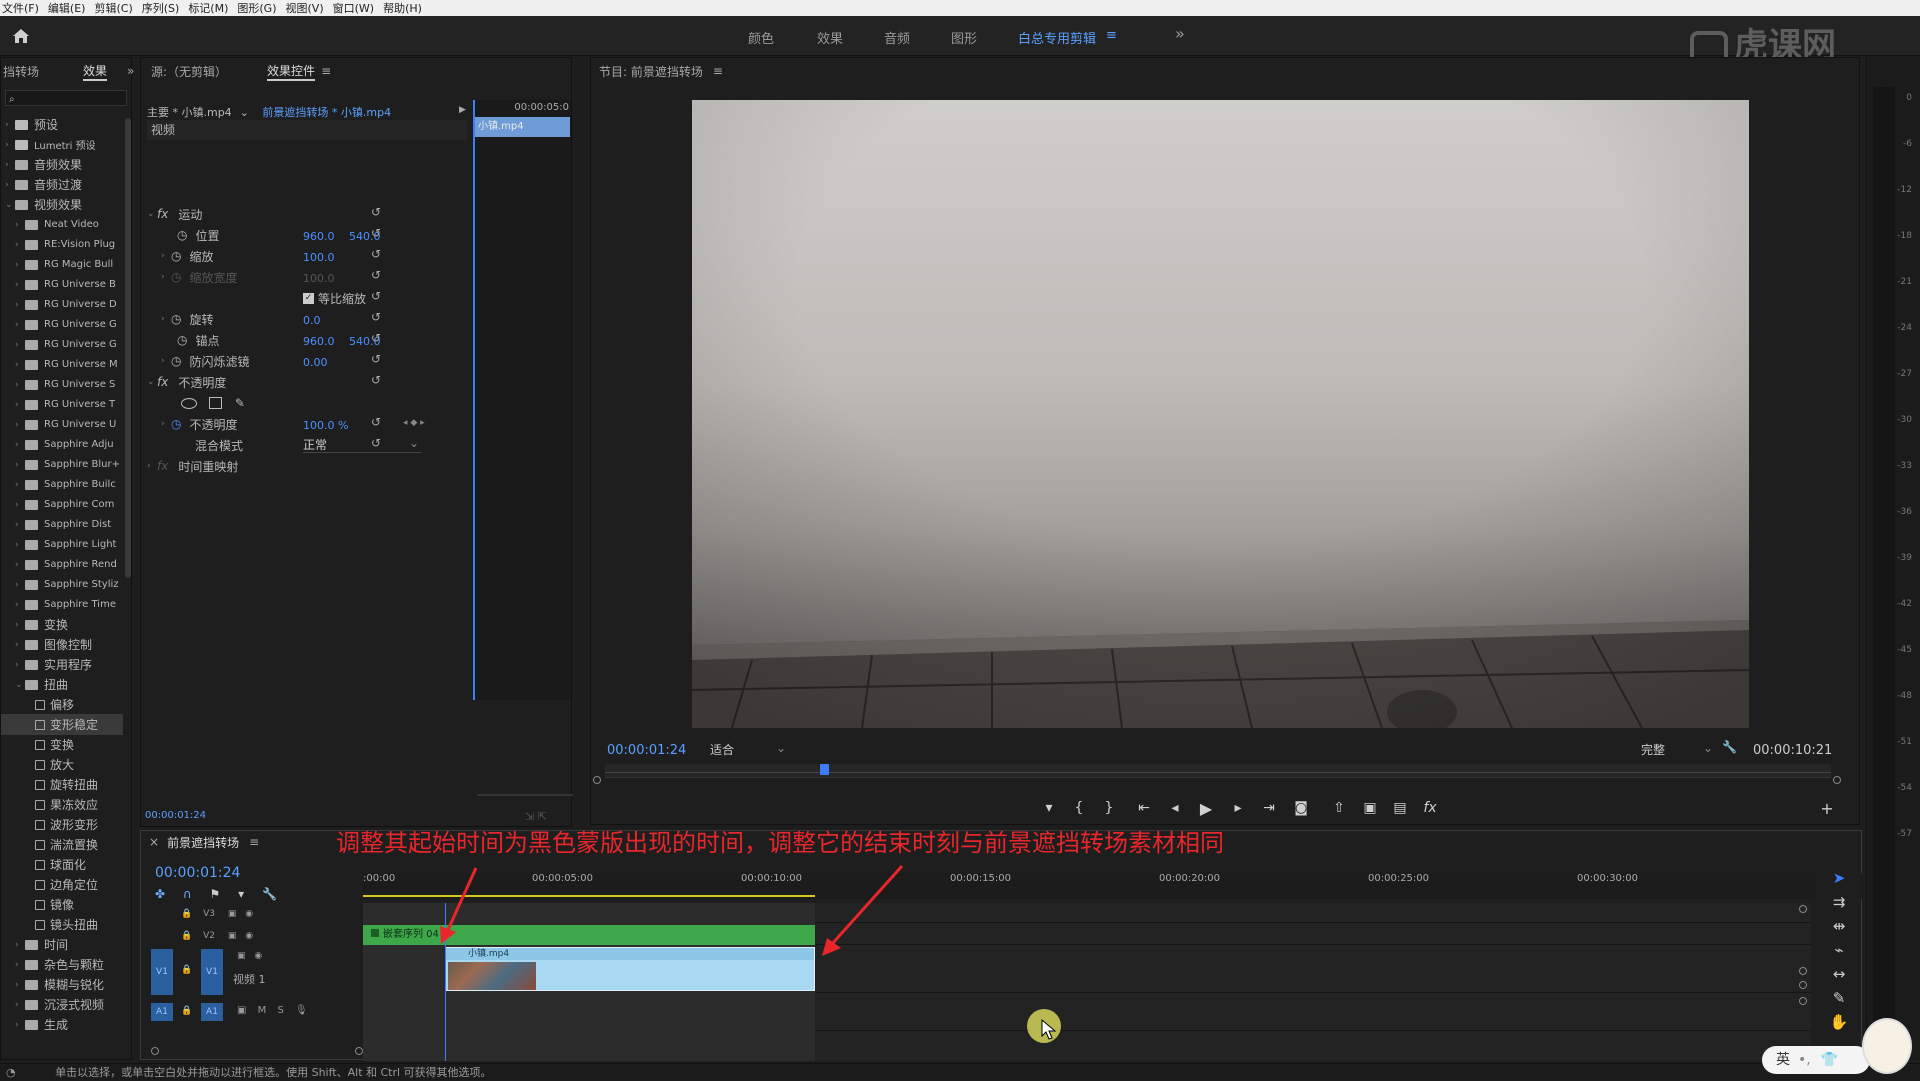 Image resolution: width=1920 pixels, height=1081 pixels. I want to click on effects-tree-item: › 音频过渡, so click(62, 184).